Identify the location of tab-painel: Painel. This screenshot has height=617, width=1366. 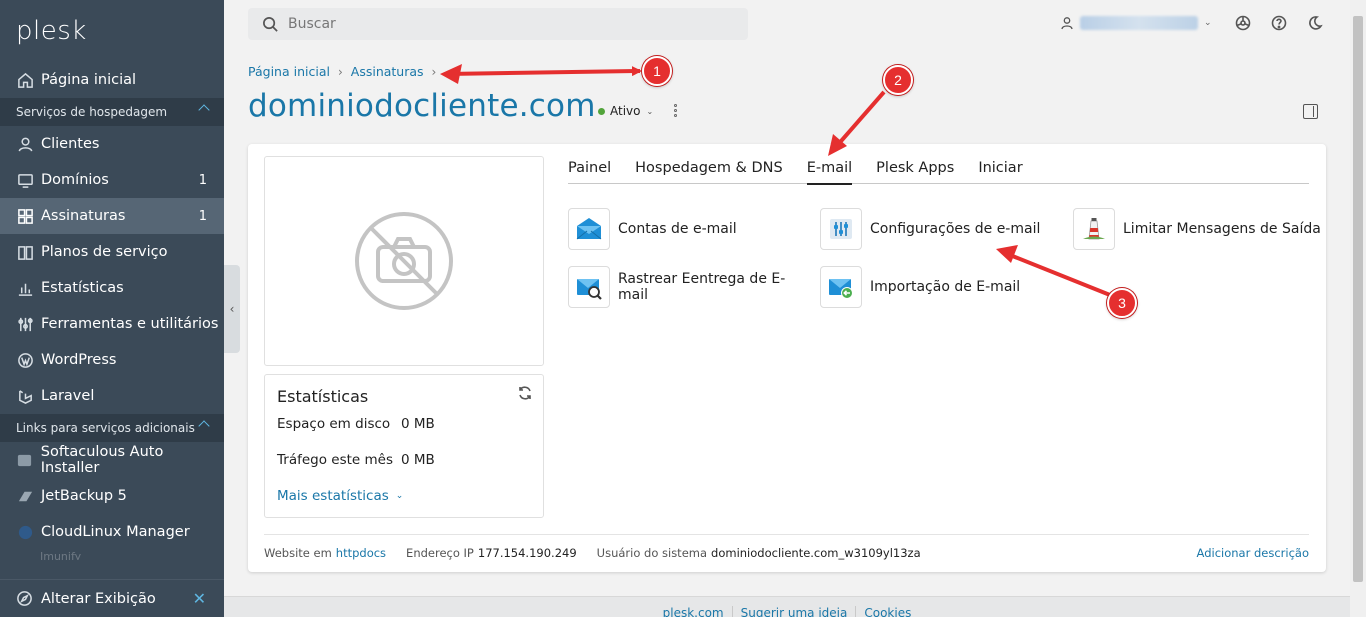
(589, 172).